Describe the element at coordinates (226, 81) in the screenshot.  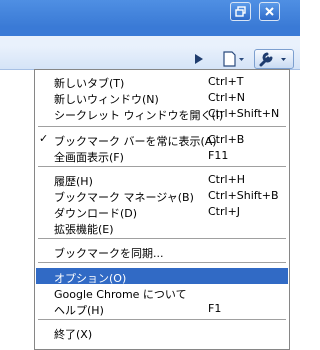
I see `menu-item-shortcut: Ctrl+T` at that location.